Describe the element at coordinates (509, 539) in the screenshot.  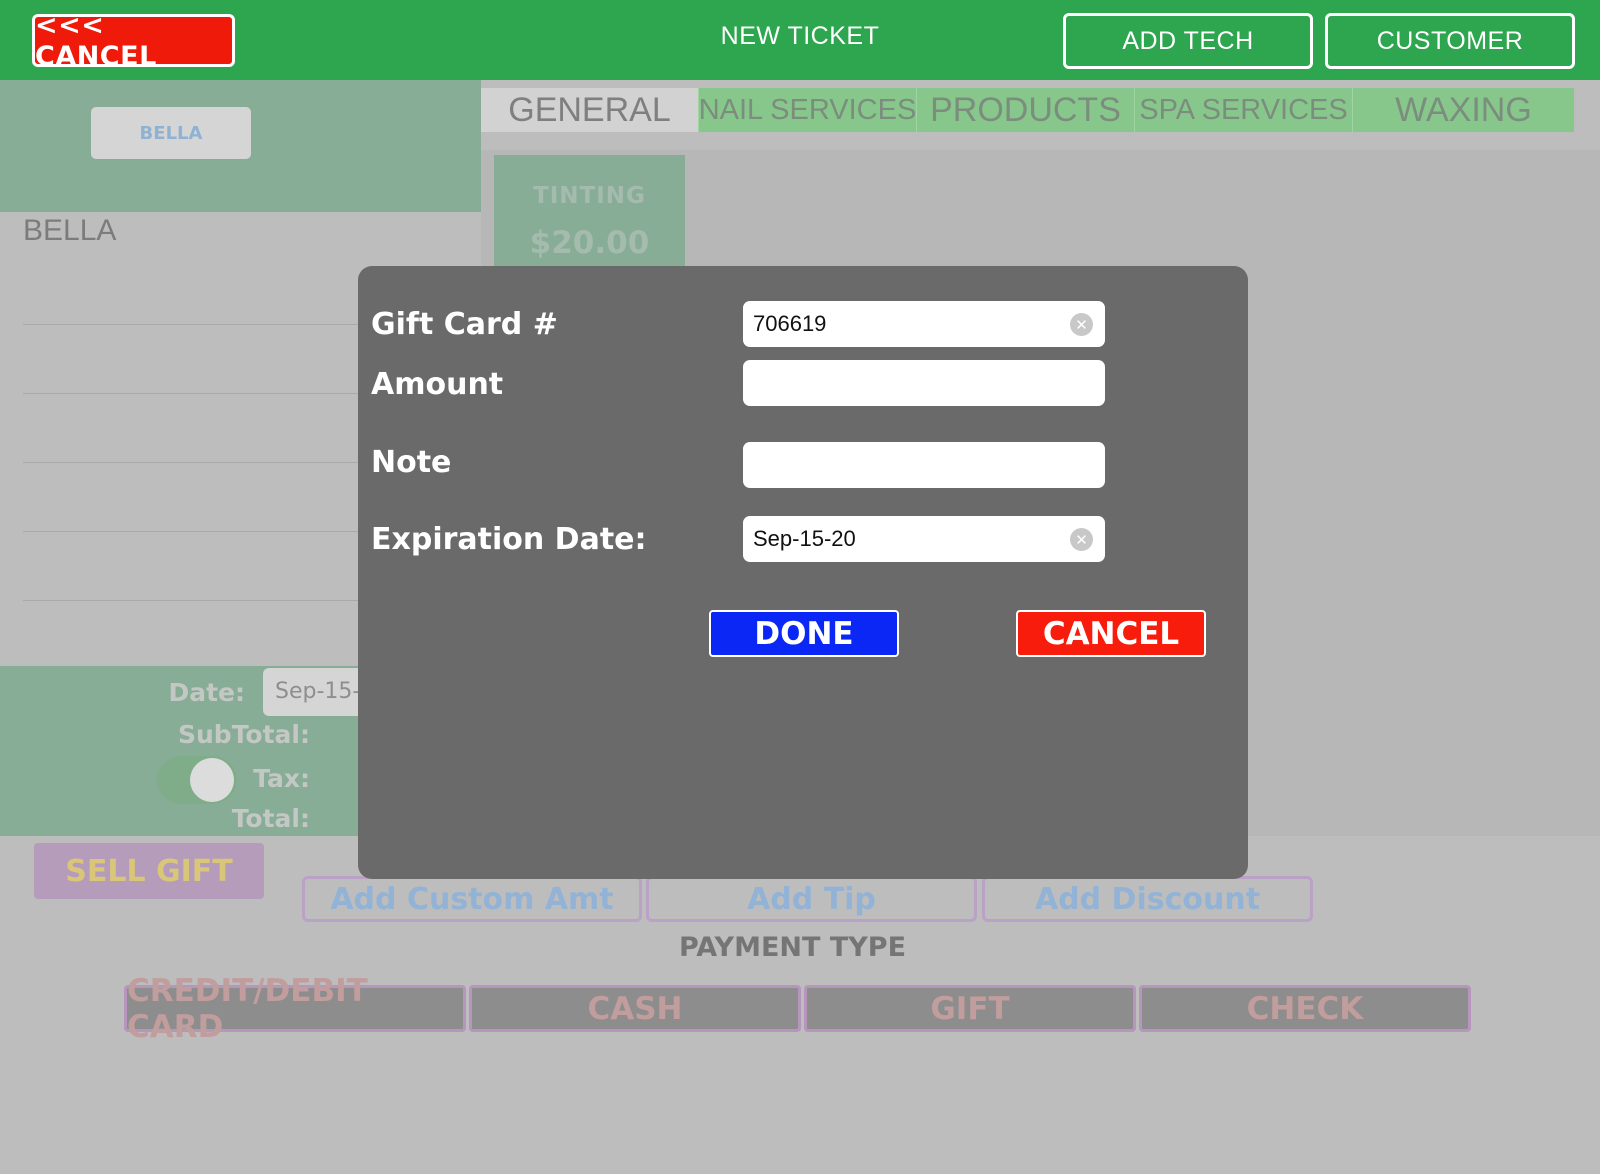
I see `expiration-date-label: Expiration Date:` at that location.